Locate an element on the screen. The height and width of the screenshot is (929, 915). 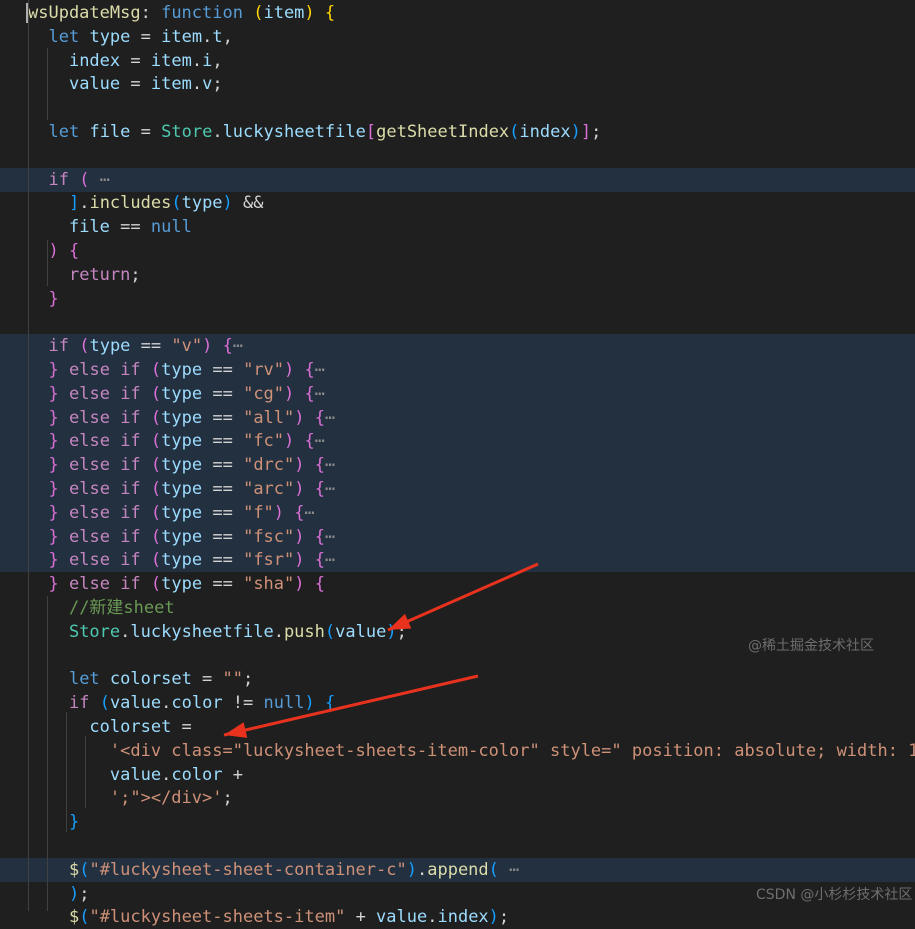
code-line: ) { is located at coordinates (457, 251).